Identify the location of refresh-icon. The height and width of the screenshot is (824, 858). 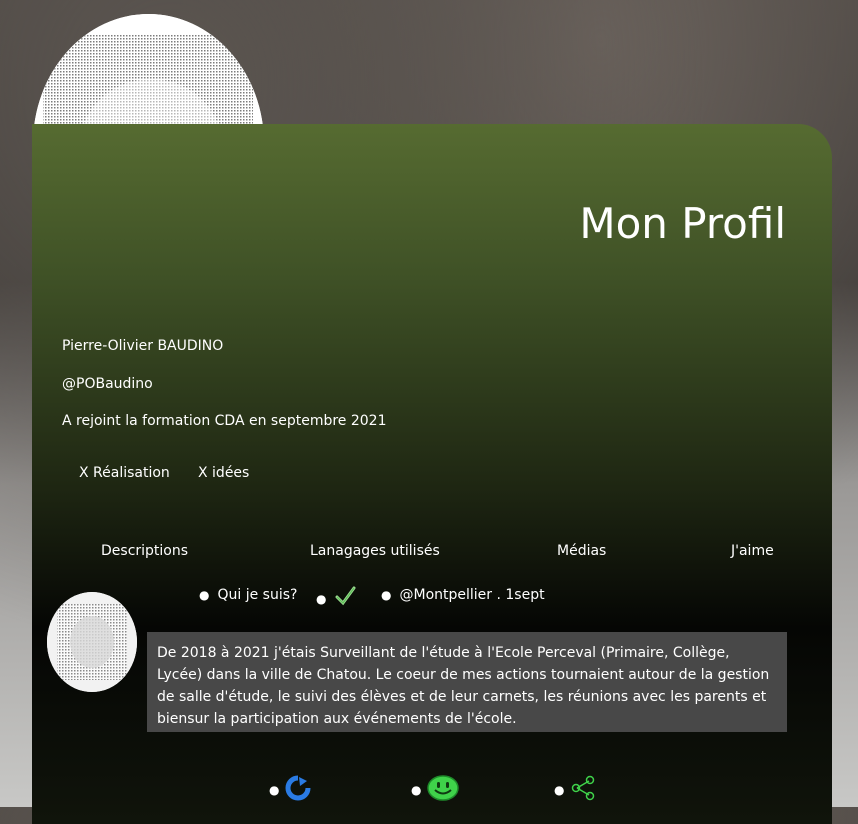
(298, 790).